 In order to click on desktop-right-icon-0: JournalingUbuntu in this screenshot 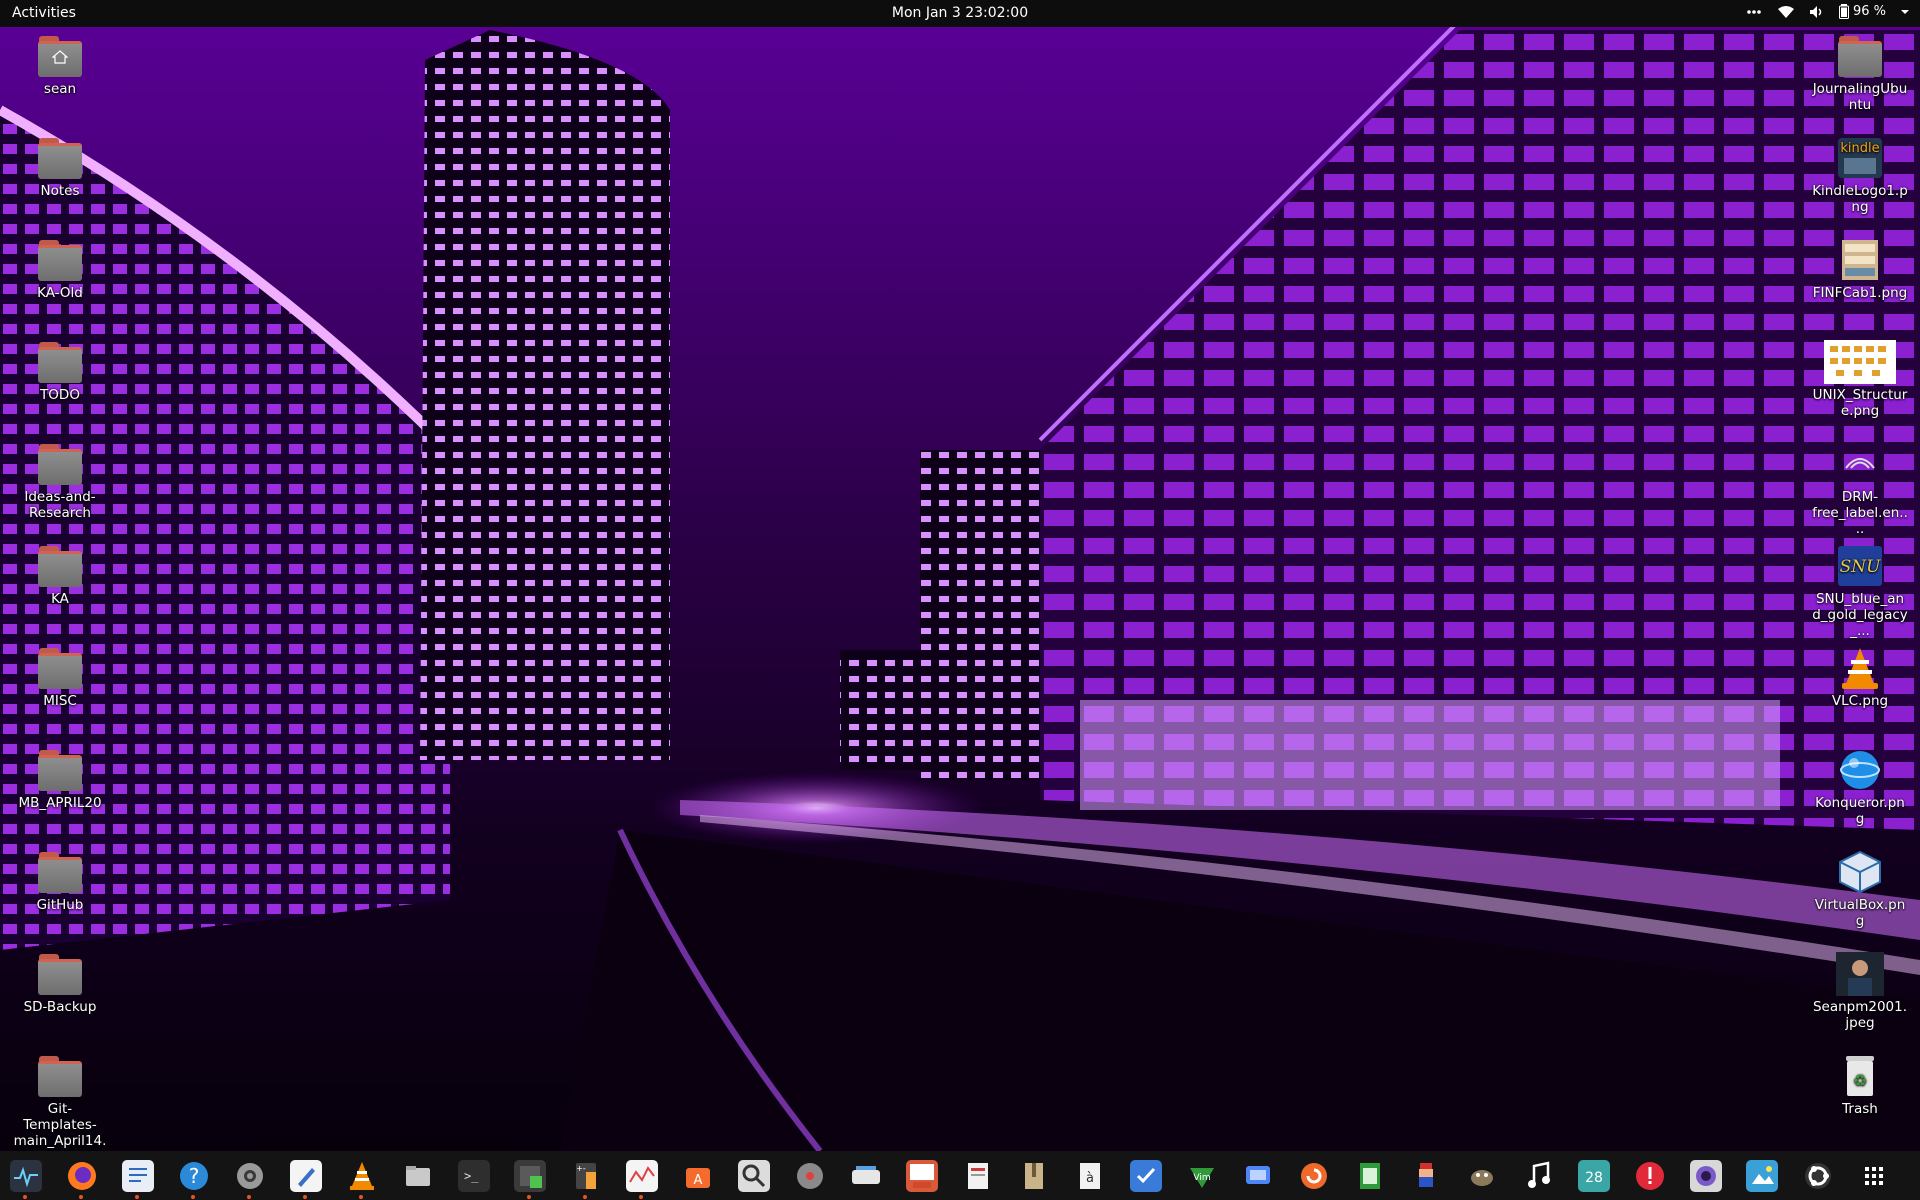, I will do `click(1860, 73)`.